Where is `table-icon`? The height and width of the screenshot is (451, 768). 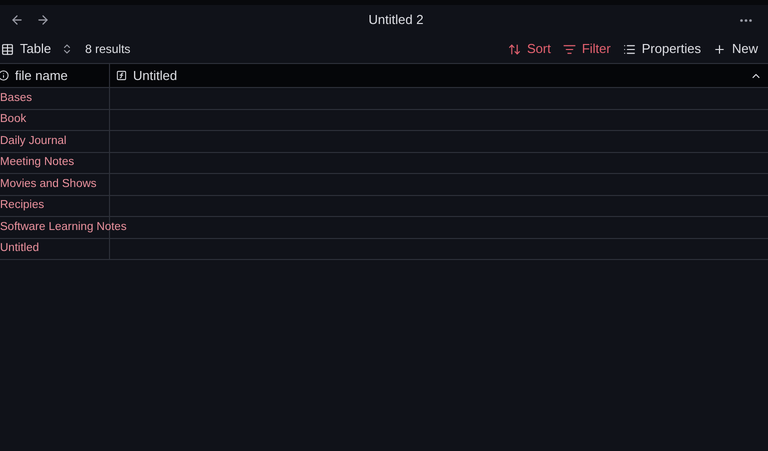 table-icon is located at coordinates (7, 49).